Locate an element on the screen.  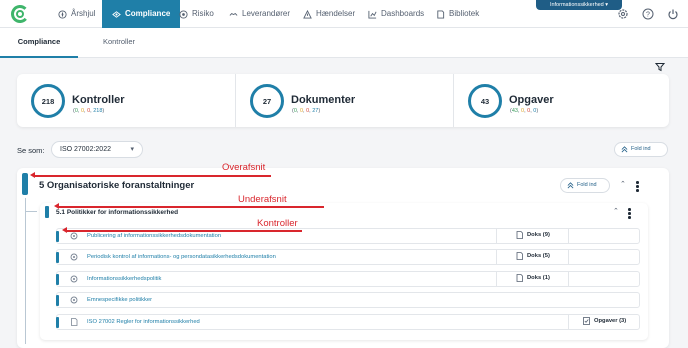
stat-ring: 218 is located at coordinates (48, 101).